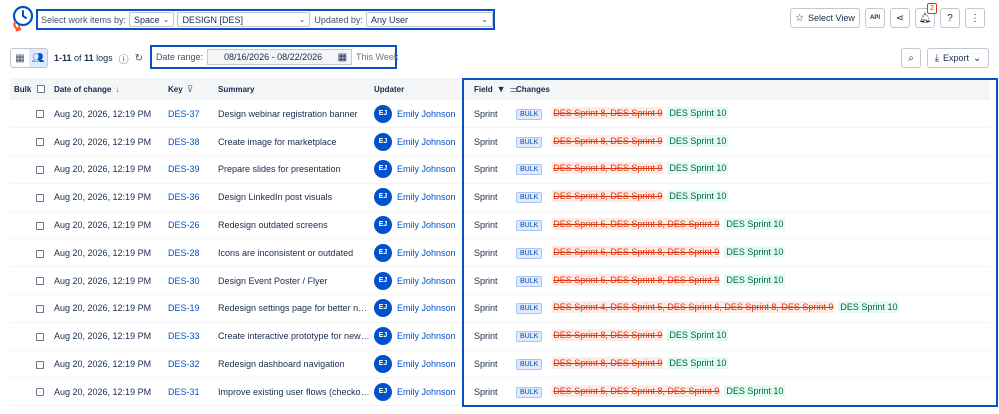 This screenshot has height=414, width=999. What do you see at coordinates (83, 58) in the screenshot?
I see `pagination-count: 1-11 of 11 logs` at bounding box center [83, 58].